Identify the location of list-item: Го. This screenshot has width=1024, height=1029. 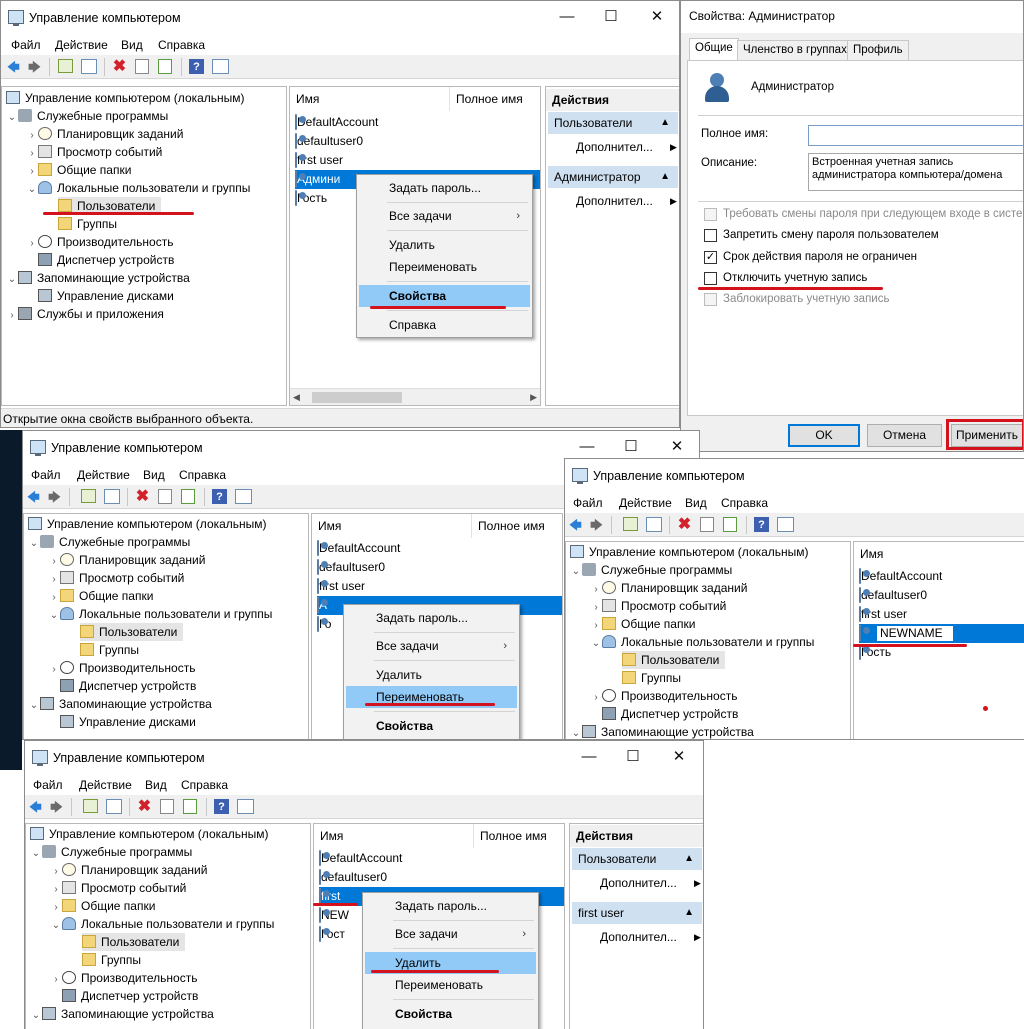
(324, 624).